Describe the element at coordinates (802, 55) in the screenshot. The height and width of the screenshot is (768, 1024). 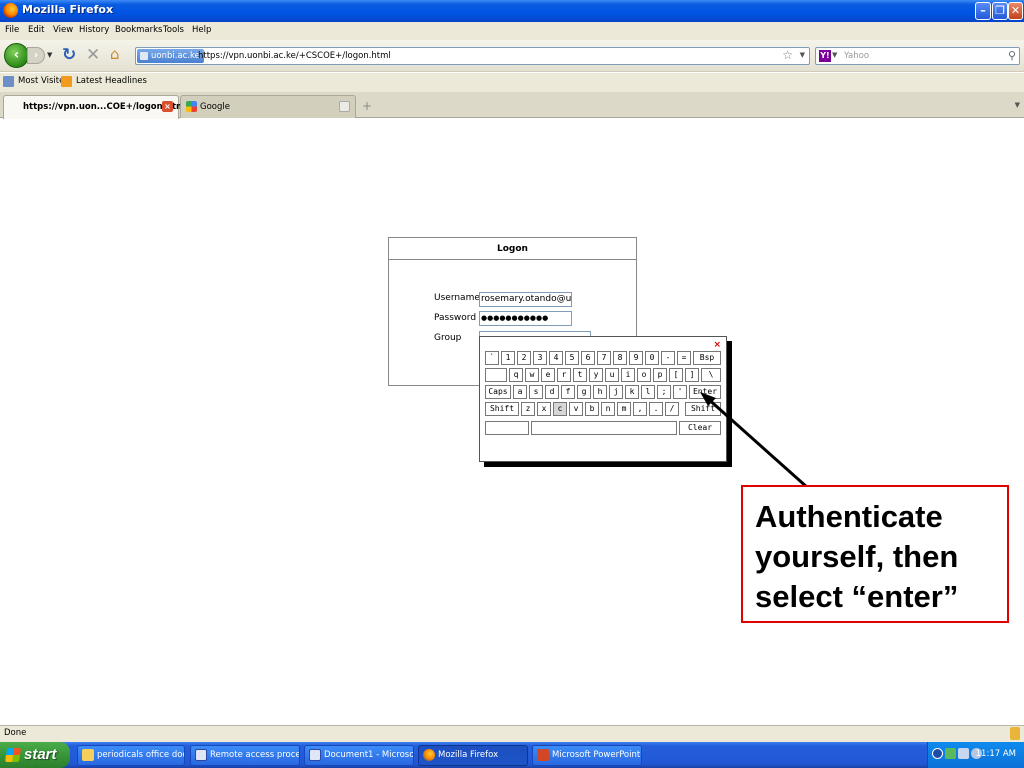
I see `url-dropdown-icon: ▼` at that location.